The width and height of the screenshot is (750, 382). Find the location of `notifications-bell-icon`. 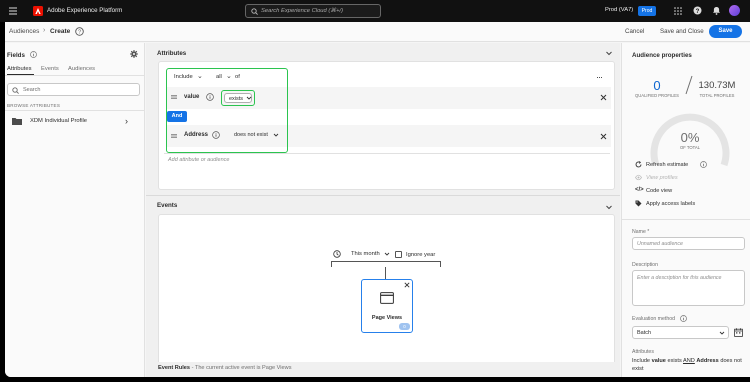

notifications-bell-icon is located at coordinates (716, 10).